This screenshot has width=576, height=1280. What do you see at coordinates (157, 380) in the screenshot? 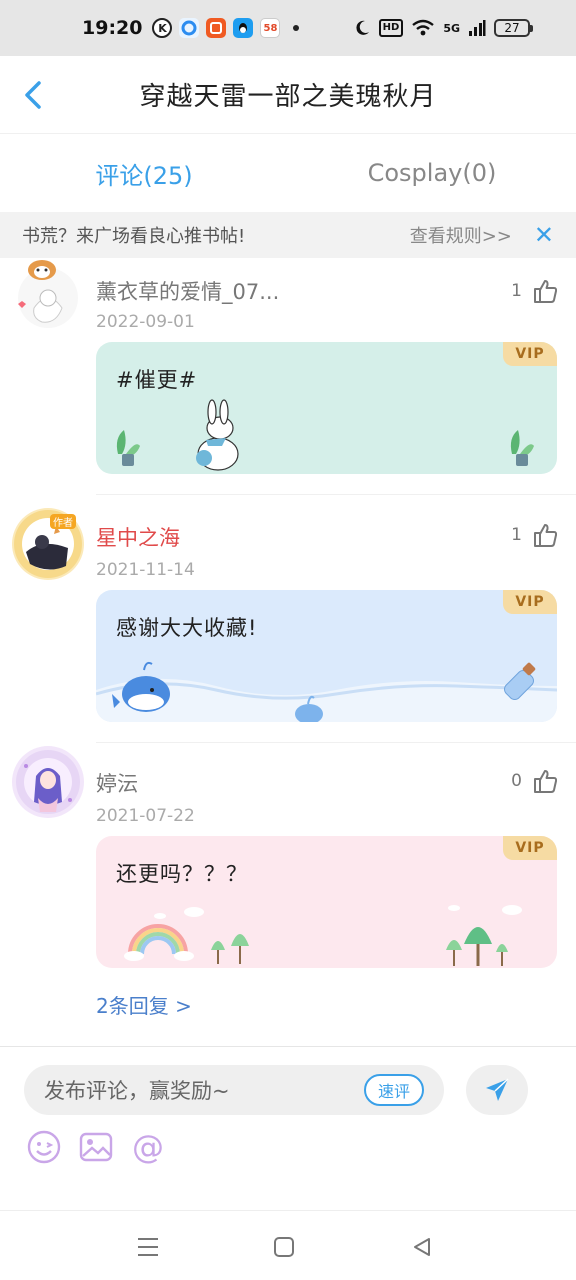
I see `comment-text: #催更#` at bounding box center [157, 380].